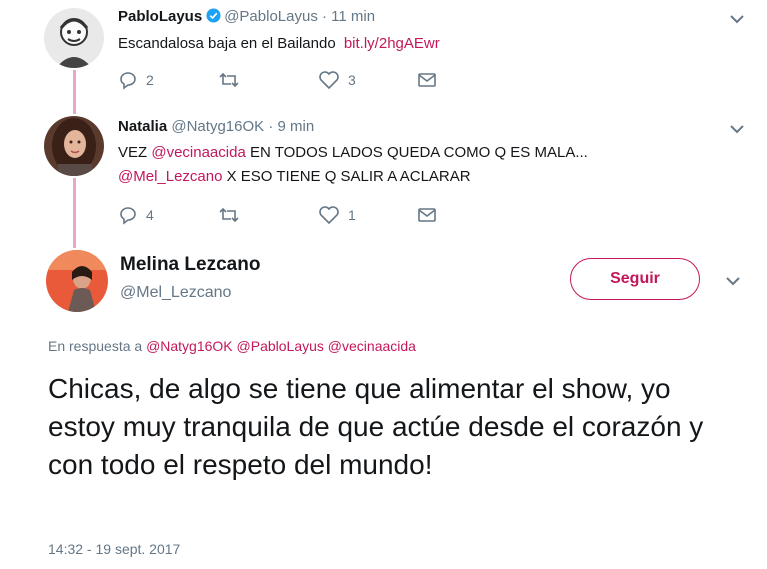 Image resolution: width=767 pixels, height=569 pixels. Describe the element at coordinates (160, 16) in the screenshot. I see `display-name: PabloLayus` at that location.